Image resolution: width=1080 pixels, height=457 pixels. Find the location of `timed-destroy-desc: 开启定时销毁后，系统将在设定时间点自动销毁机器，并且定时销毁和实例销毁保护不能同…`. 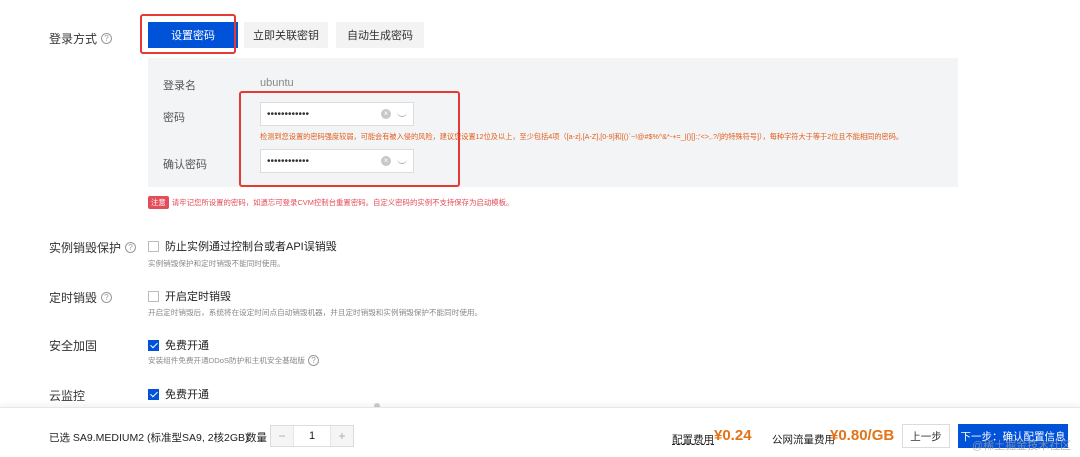

timed-destroy-desc: 开启定时销毁后，系统将在设定时间点自动销毁机器，并且定时销毁和实例销毁保护不能同… is located at coordinates (315, 312).